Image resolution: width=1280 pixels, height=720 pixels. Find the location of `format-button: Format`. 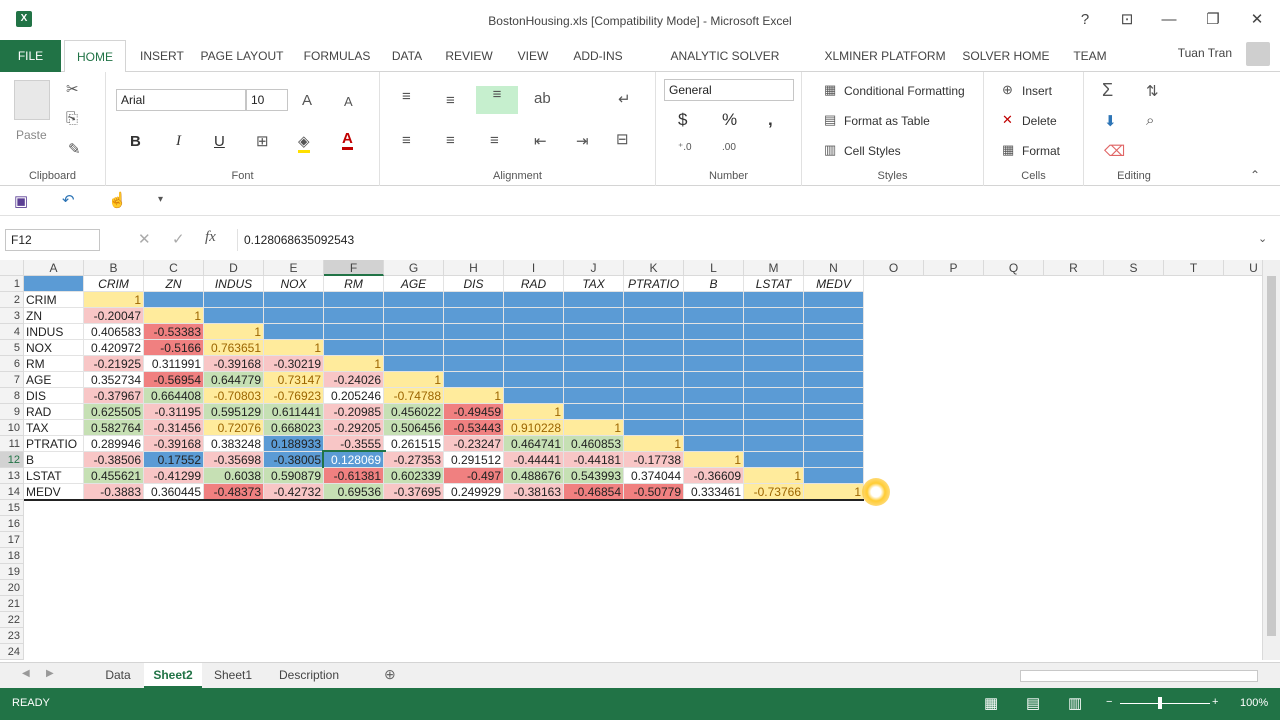

format-button: Format is located at coordinates (1041, 151).